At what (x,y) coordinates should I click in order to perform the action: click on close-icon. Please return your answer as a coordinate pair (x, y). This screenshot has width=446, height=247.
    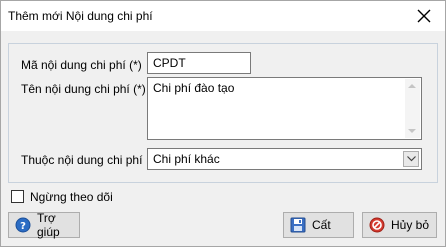
    Looking at the image, I should click on (424, 16).